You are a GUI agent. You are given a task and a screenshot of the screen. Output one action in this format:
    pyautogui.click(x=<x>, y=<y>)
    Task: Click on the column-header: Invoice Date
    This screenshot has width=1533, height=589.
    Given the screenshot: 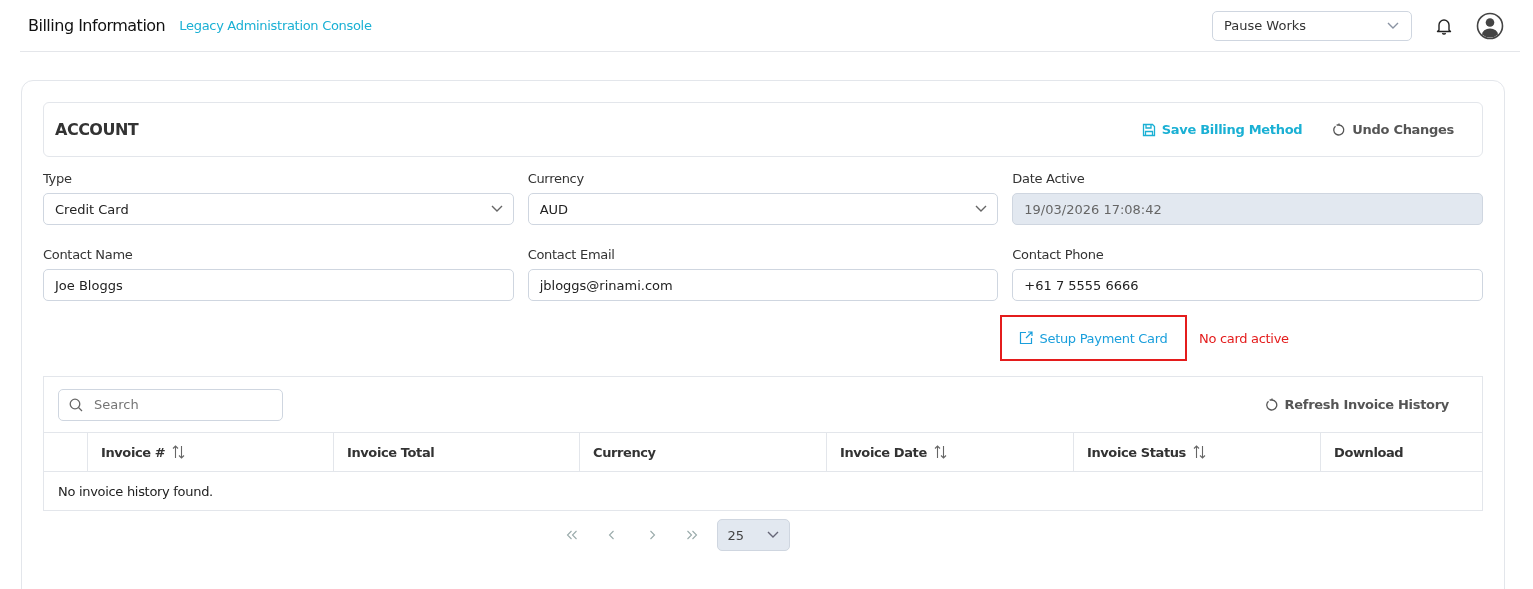 What is the action you would take?
    pyautogui.click(x=883, y=452)
    